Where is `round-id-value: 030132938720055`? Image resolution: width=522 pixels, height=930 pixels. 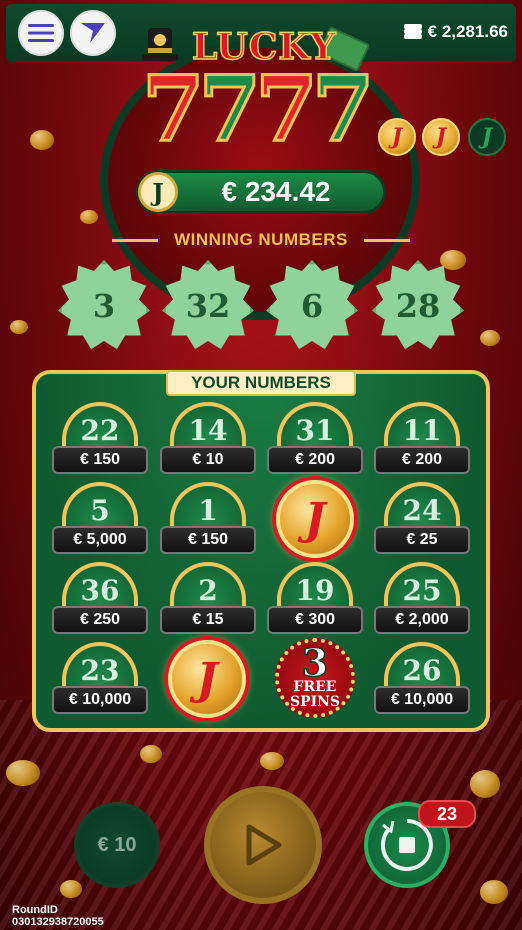 round-id-value: 030132938720055 is located at coordinates (58, 922).